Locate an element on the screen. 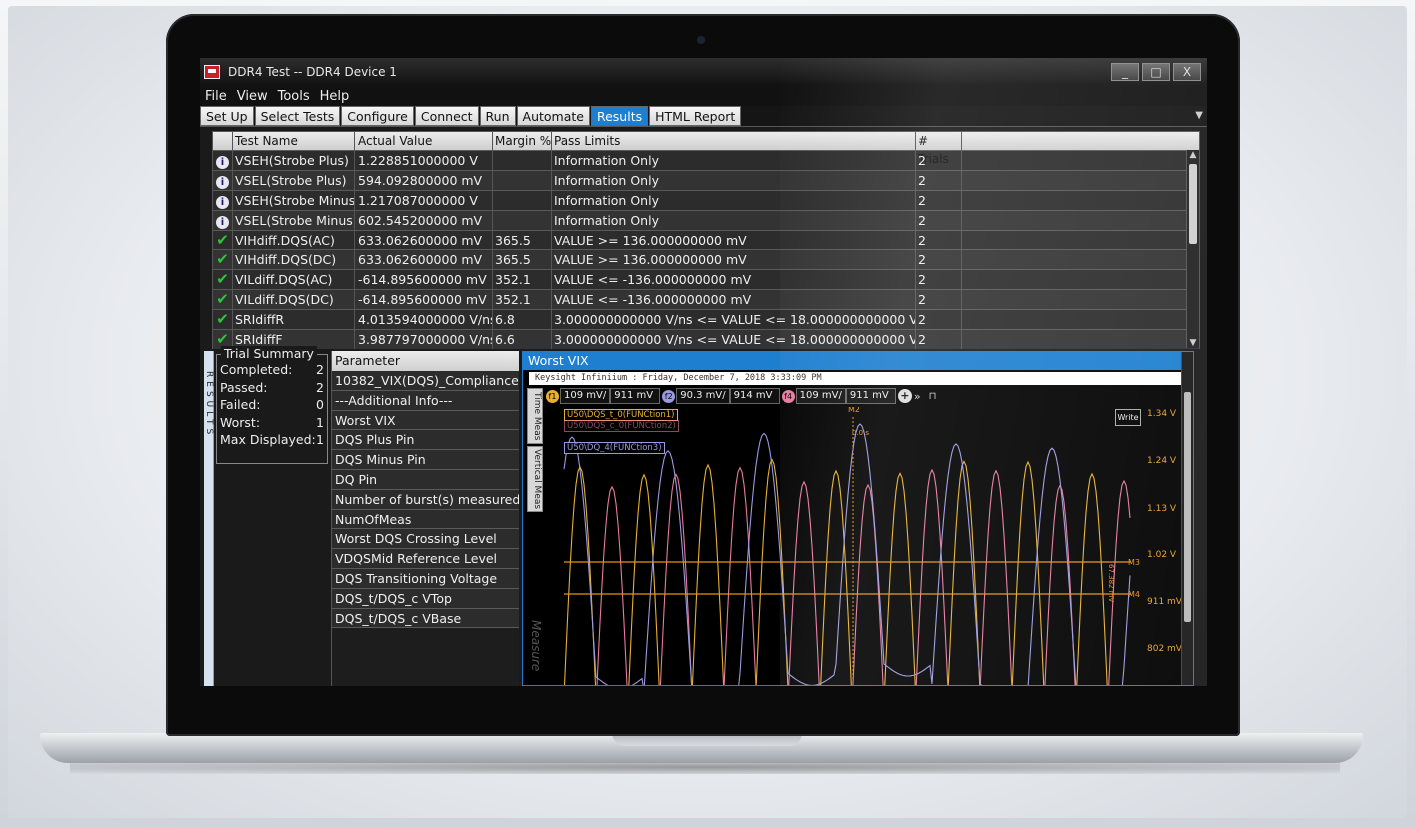 The width and height of the screenshot is (1415, 827). scroll-up-icon: ▲ is located at coordinates (1193, 155).